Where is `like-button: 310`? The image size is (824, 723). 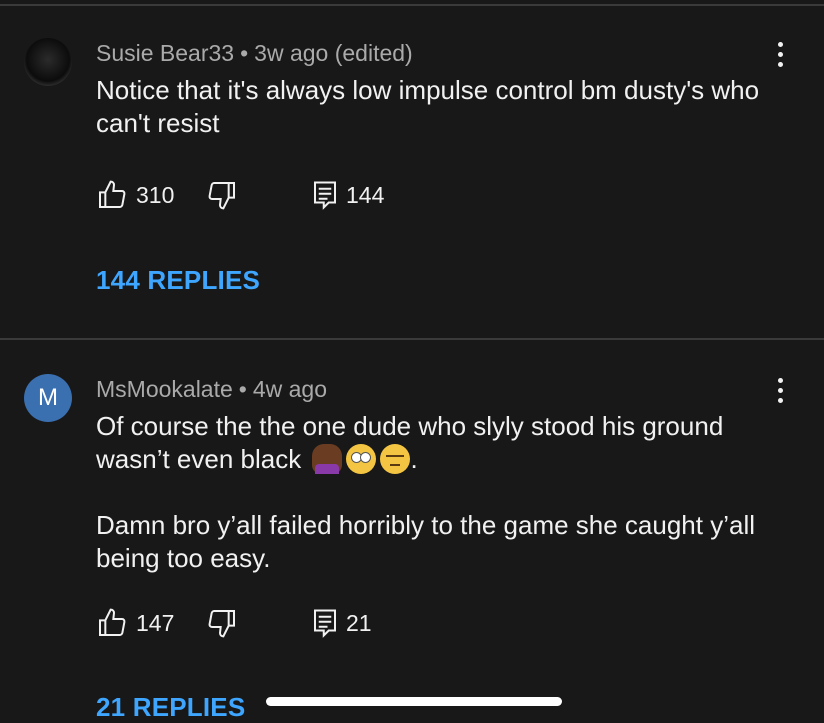
like-button: 310 is located at coordinates (135, 195).